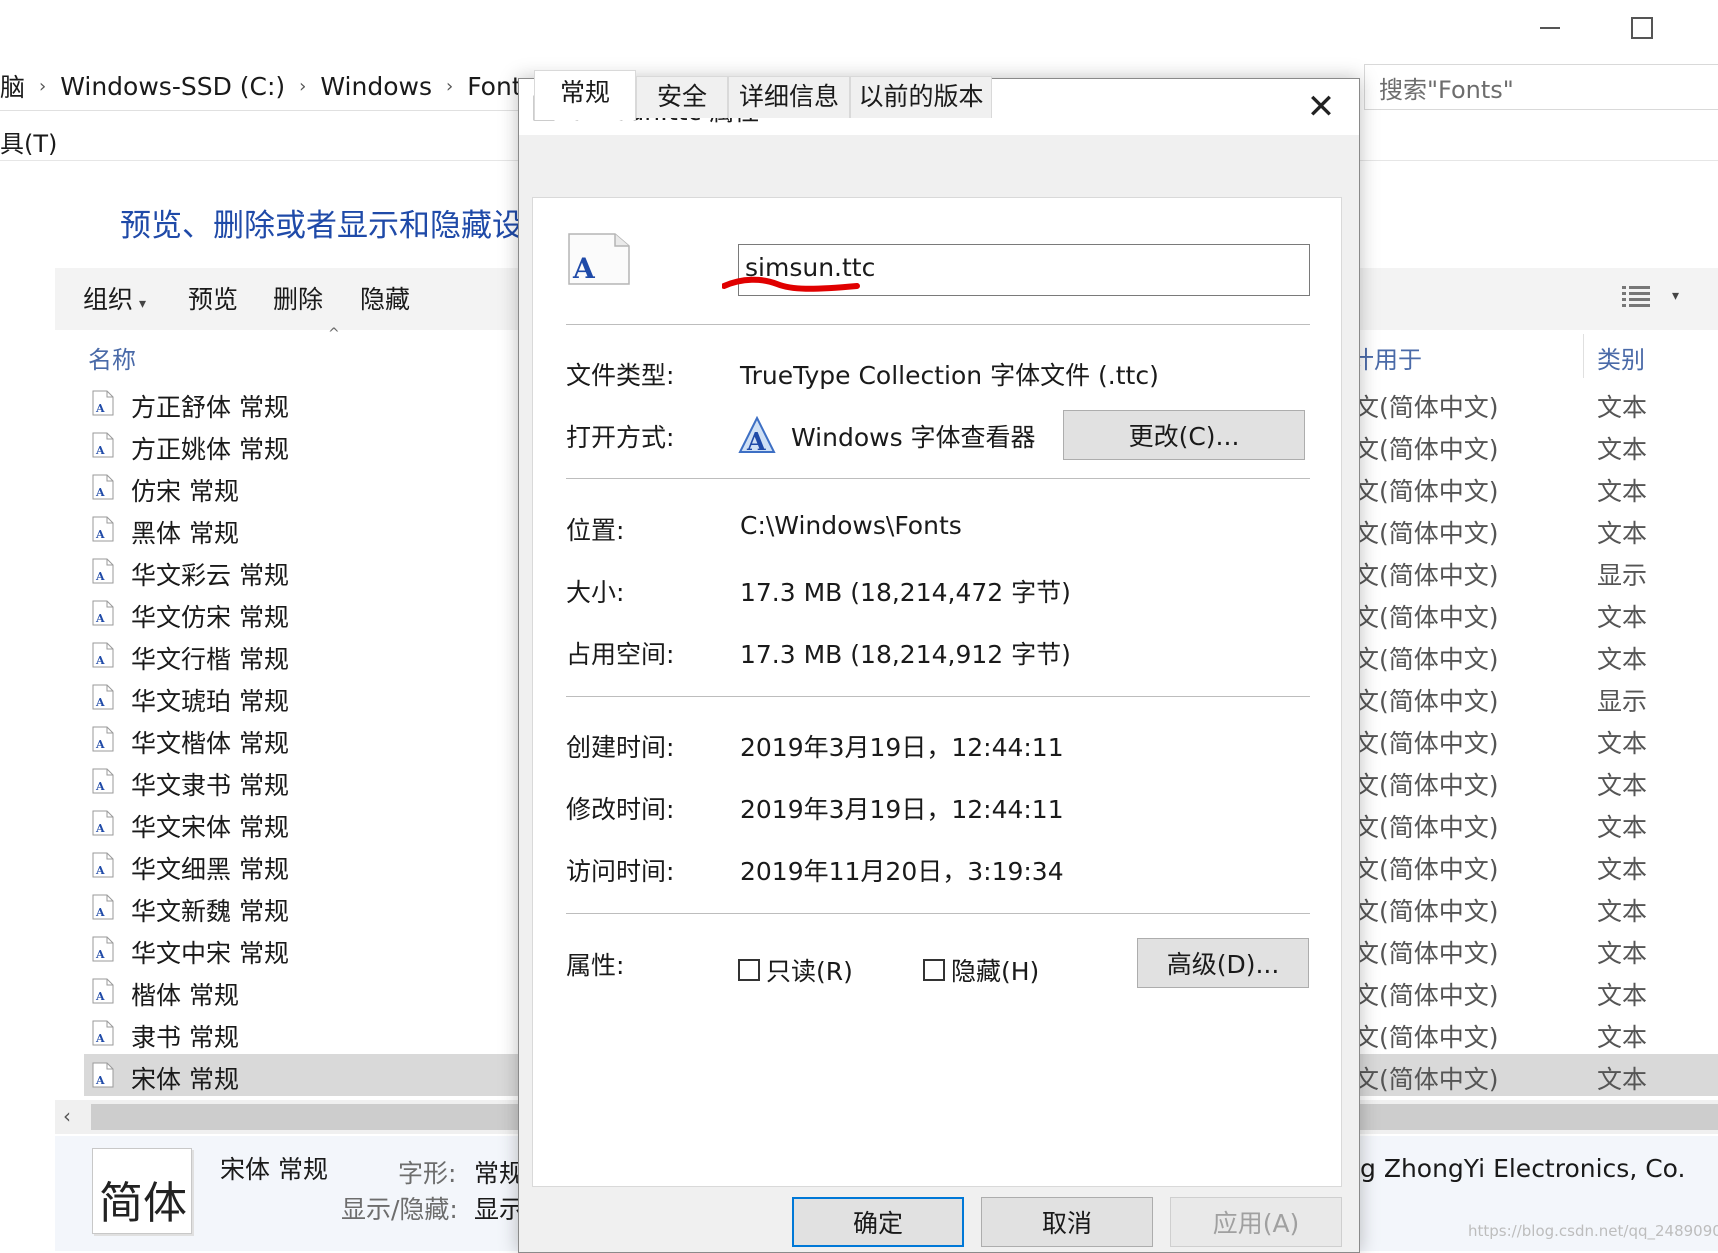  Describe the element at coordinates (1583, 356) in the screenshot. I see `column-divider` at that location.